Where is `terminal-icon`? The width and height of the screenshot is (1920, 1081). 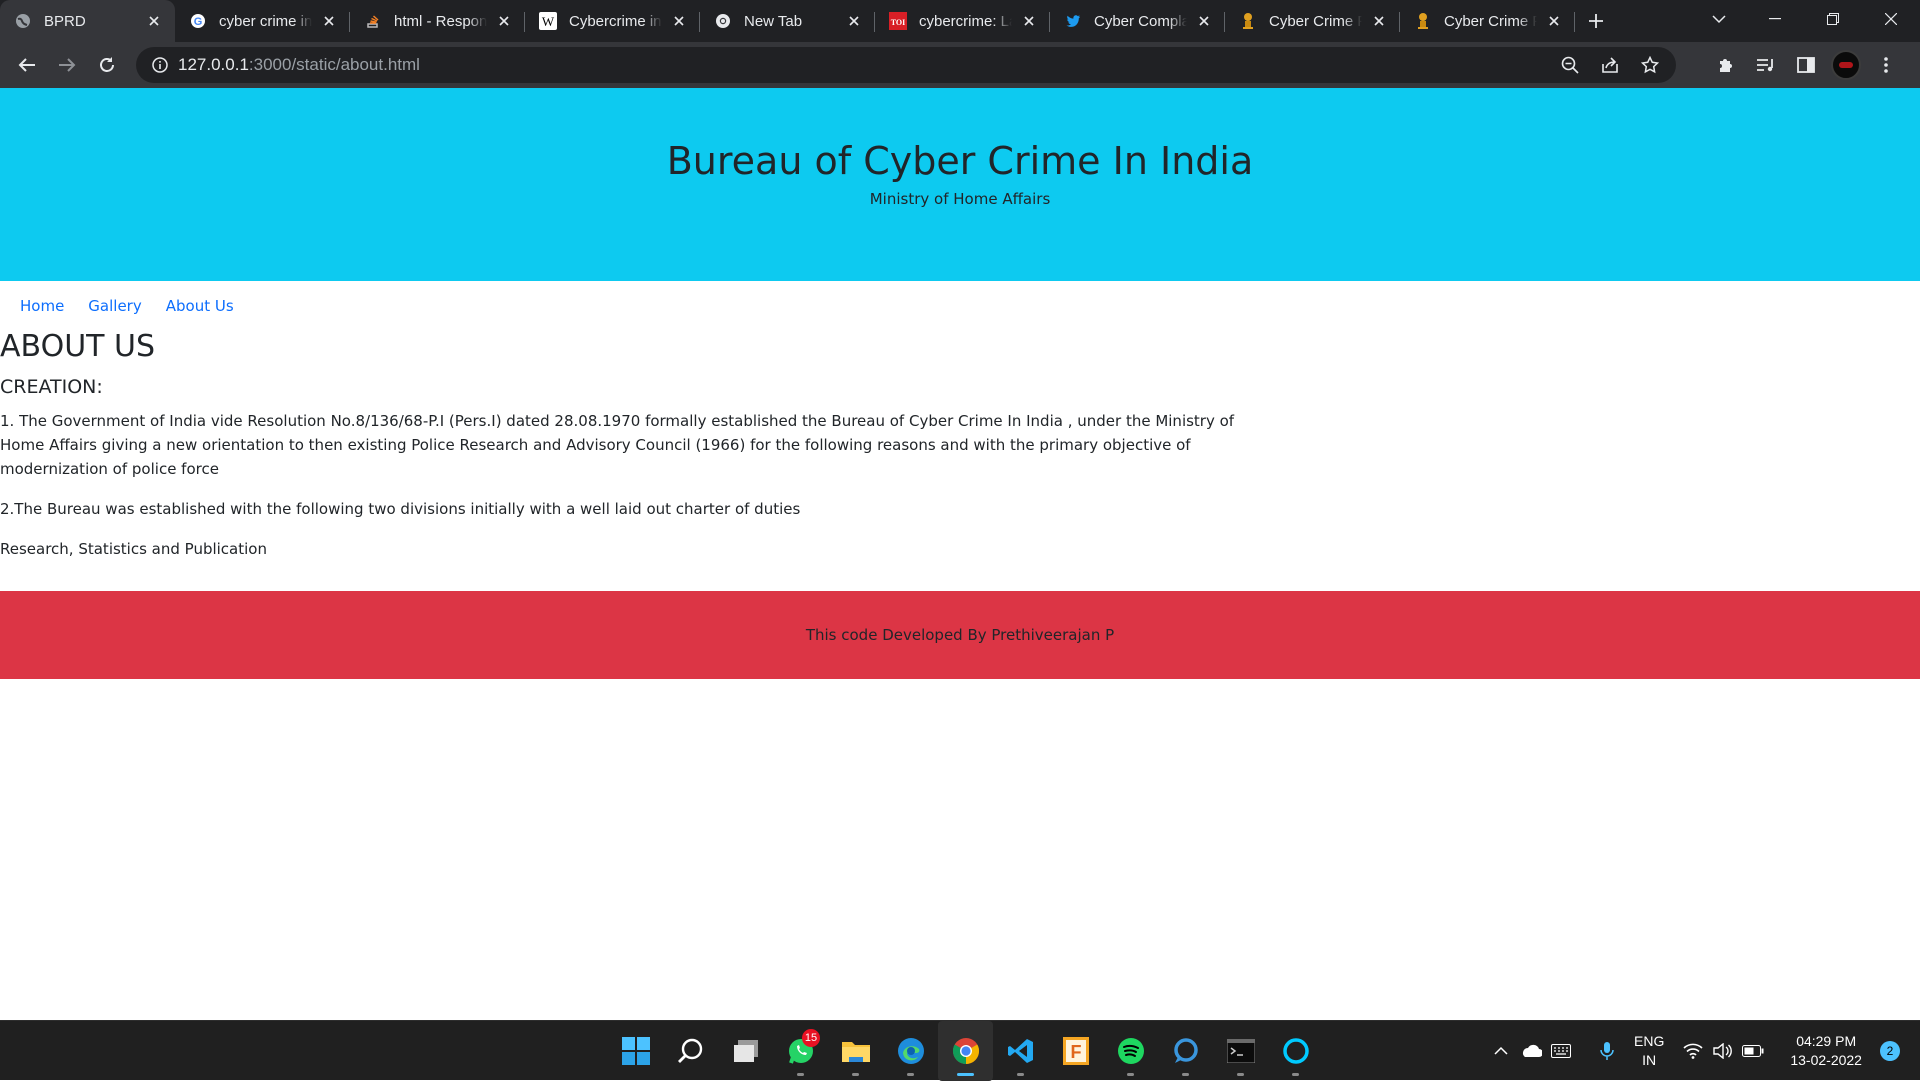
terminal-icon is located at coordinates (1240, 1051).